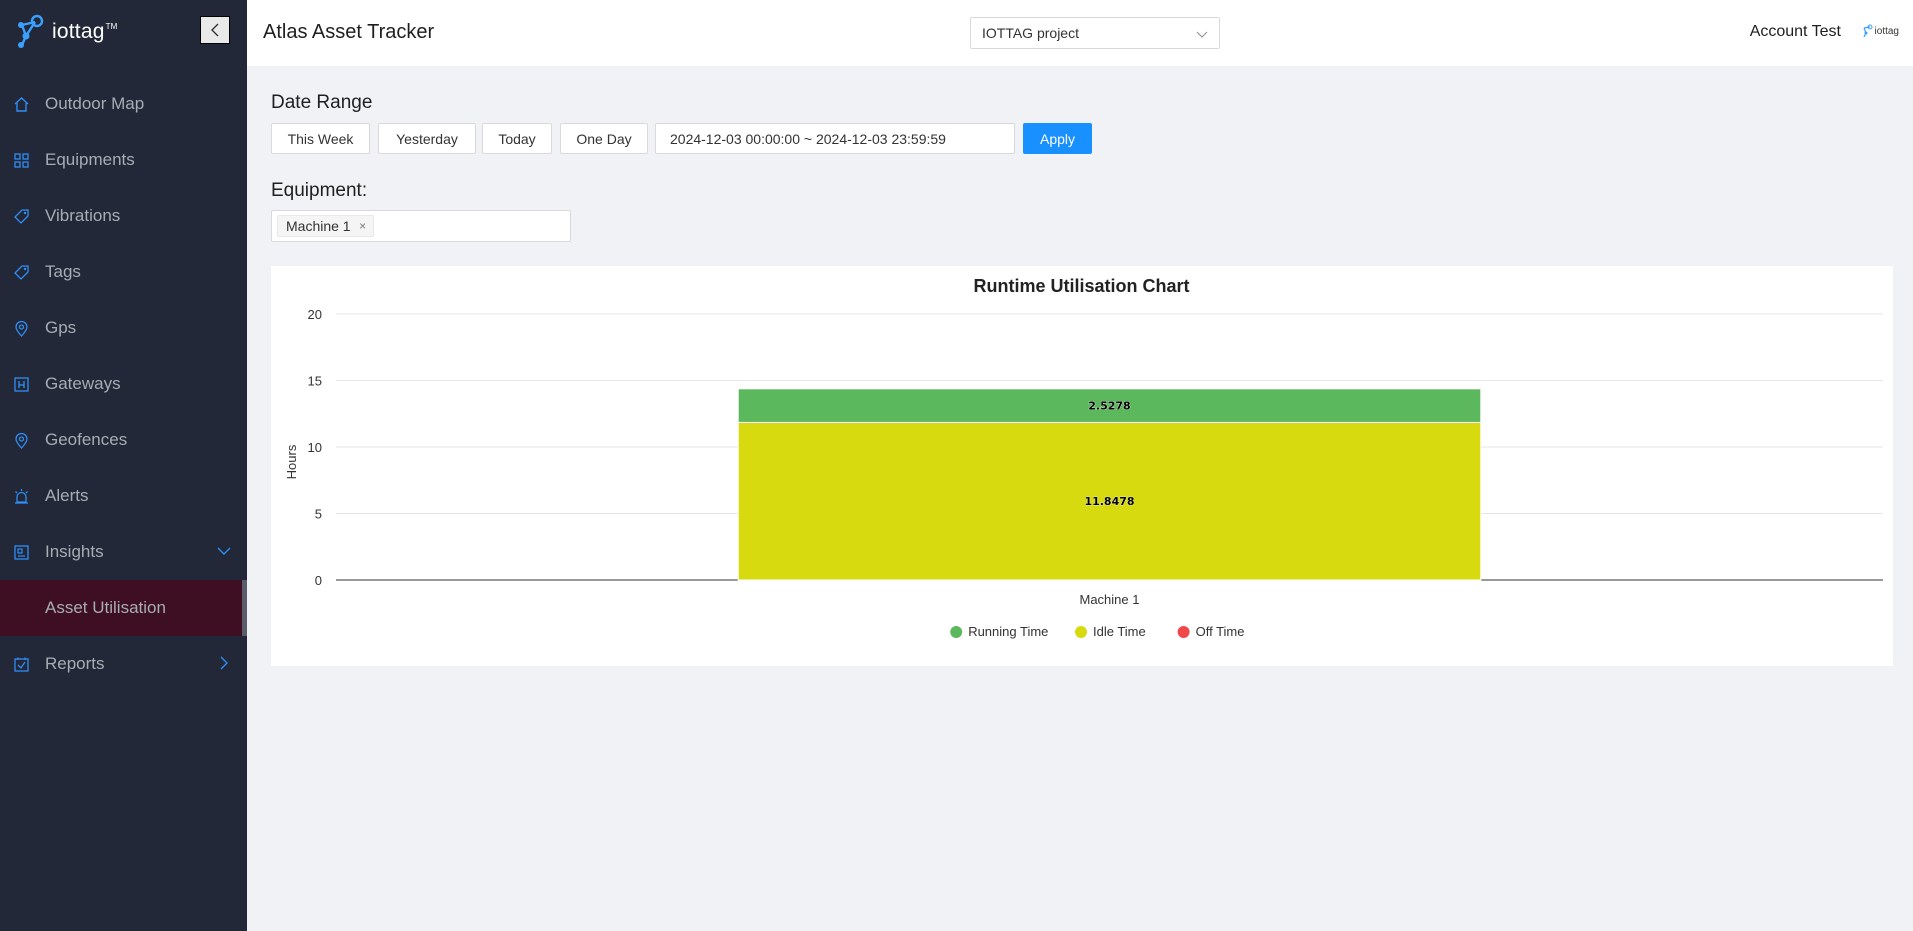  What do you see at coordinates (1886, 31) in the screenshot?
I see `header-logo-text: iottag` at bounding box center [1886, 31].